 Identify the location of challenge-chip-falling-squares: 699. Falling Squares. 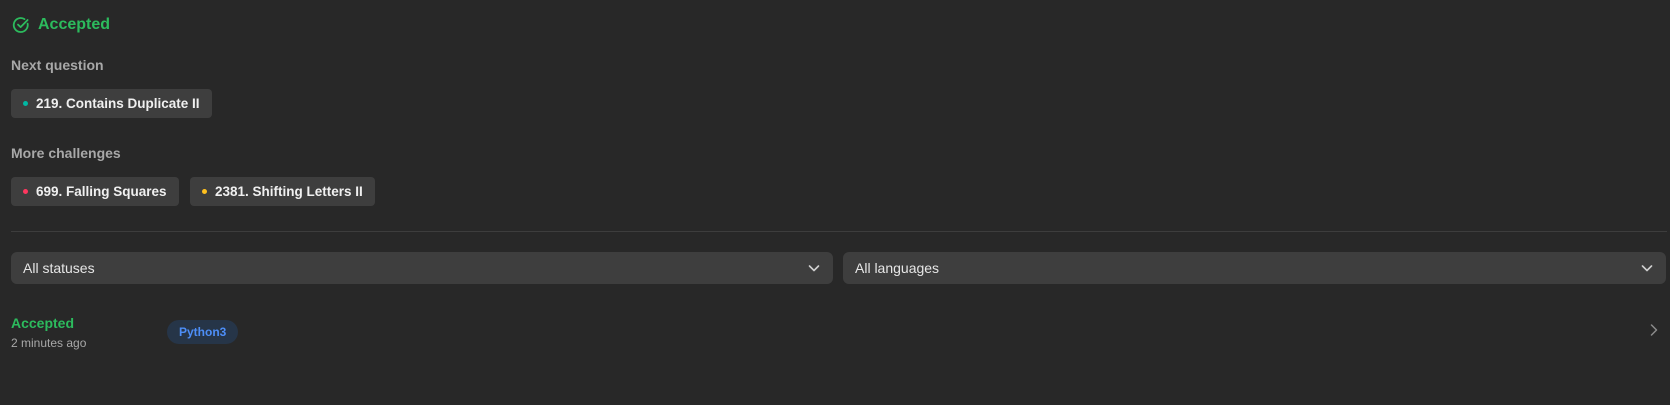
(95, 191).